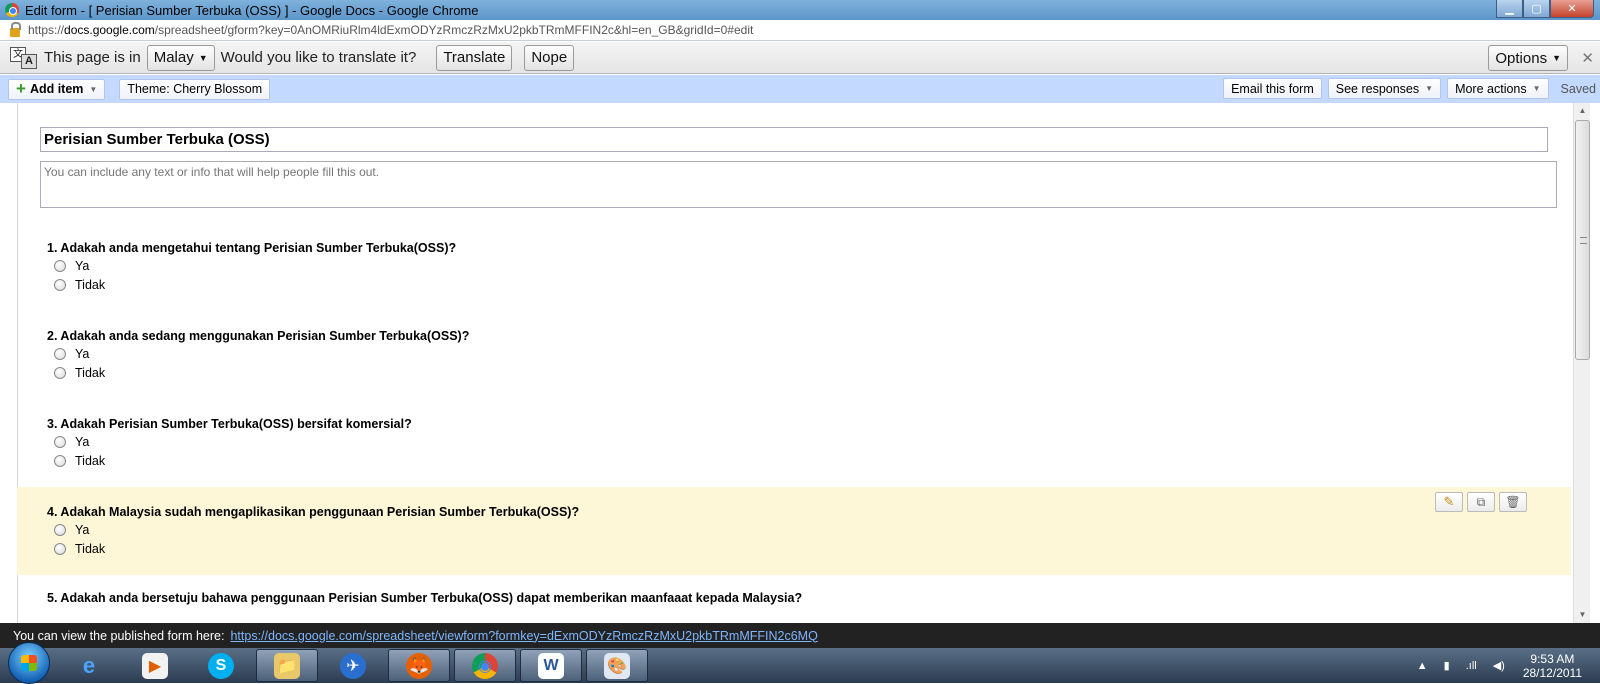  What do you see at coordinates (12, 10) in the screenshot?
I see `chrome-logo-icon` at bounding box center [12, 10].